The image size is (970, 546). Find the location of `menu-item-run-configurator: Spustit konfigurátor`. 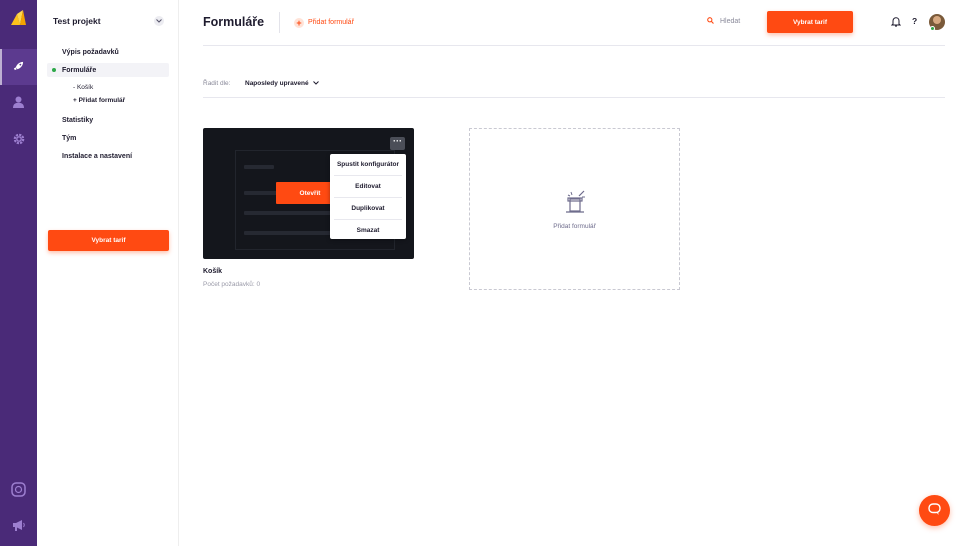

menu-item-run-configurator: Spustit konfigurátor is located at coordinates (368, 164).